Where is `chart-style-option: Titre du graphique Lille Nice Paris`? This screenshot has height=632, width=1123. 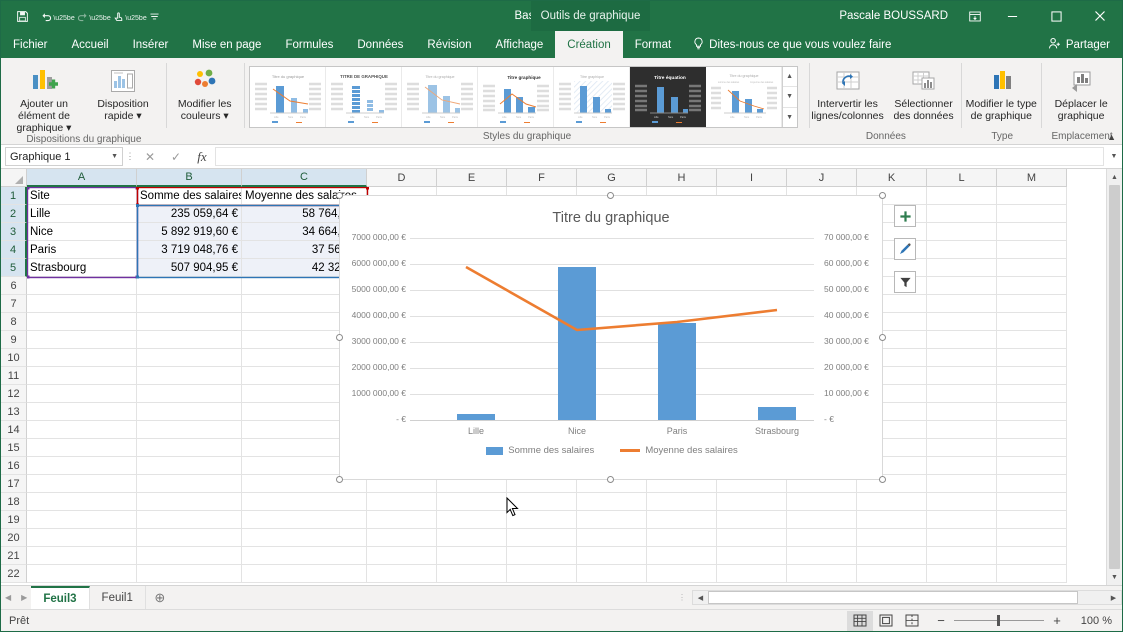
chart-style-option: Titre du graphique Lille Nice Paris is located at coordinates (439, 97).